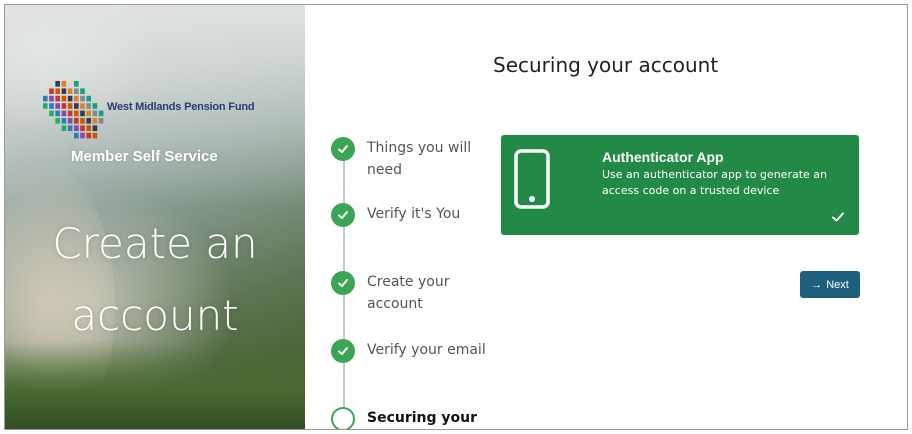  I want to click on next-button-label: Next, so click(837, 284).